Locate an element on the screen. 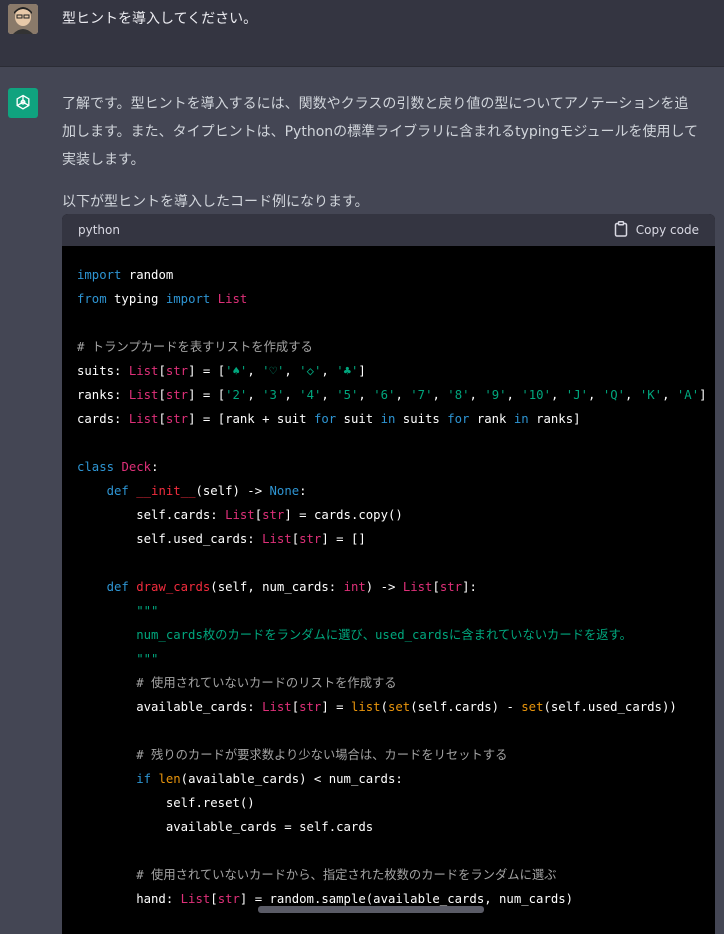 The height and width of the screenshot is (934, 724). code-line: def __init__(self) -> None: is located at coordinates (206, 491).